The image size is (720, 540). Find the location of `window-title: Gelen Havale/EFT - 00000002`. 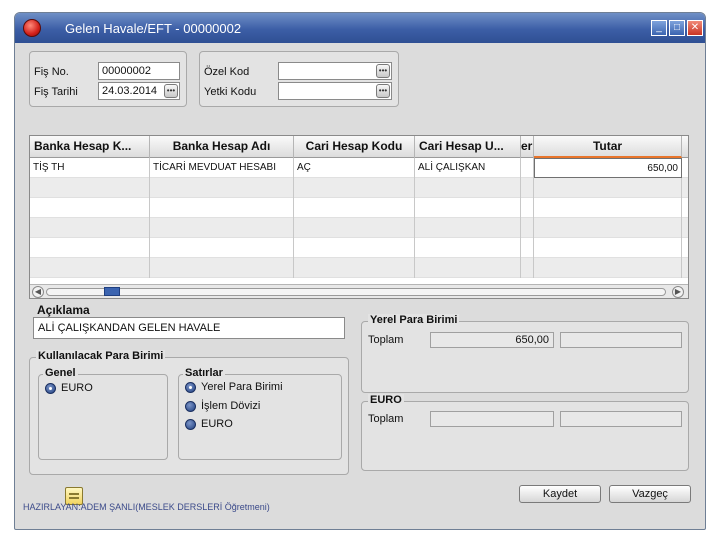

window-title: Gelen Havale/EFT - 00000002 is located at coordinates (153, 28).